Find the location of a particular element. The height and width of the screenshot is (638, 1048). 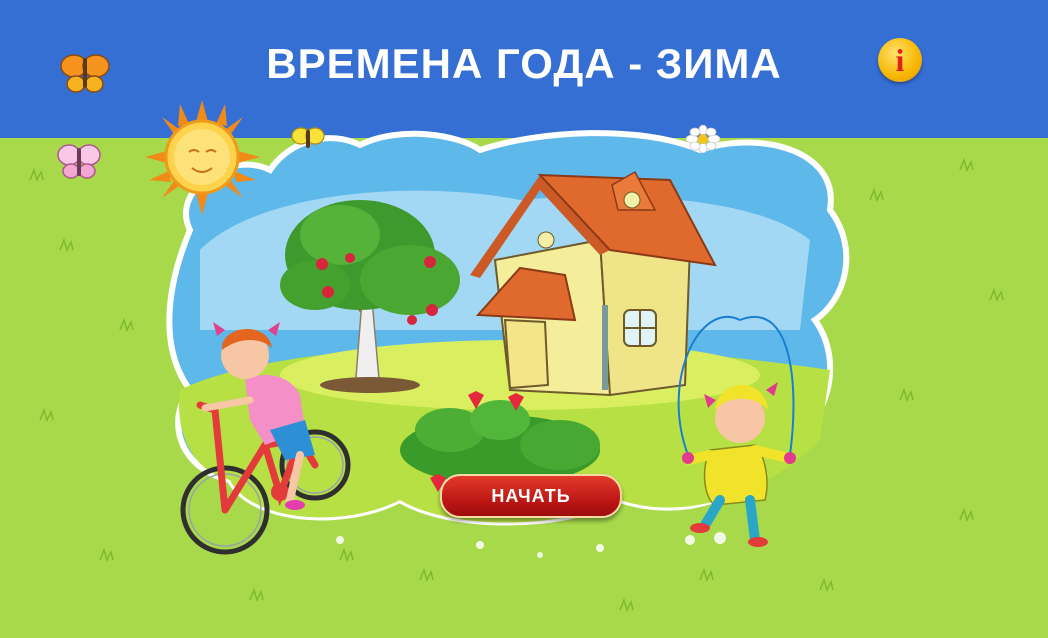

start-button: НАЧАТЬ is located at coordinates (531, 496).